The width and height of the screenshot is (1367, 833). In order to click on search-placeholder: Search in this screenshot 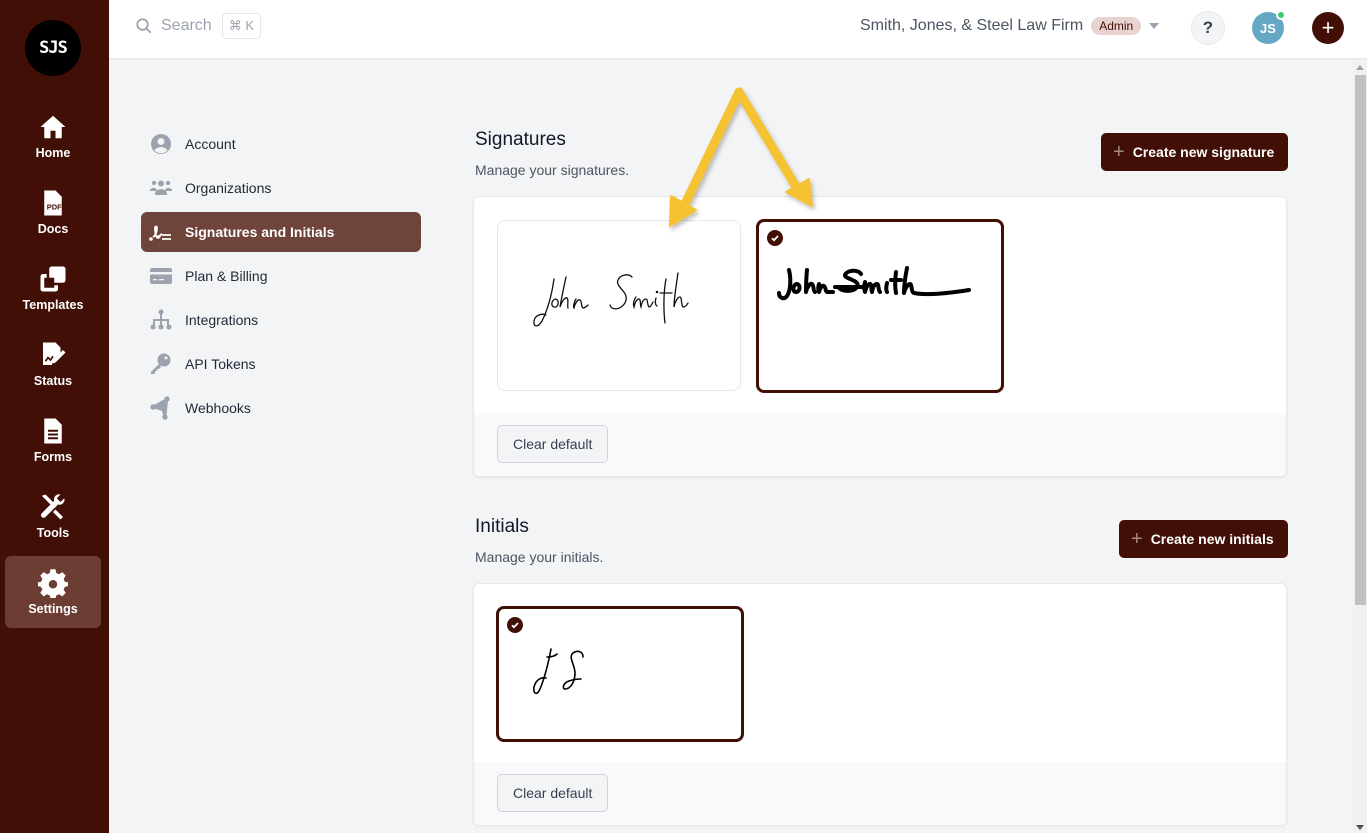, I will do `click(186, 25)`.